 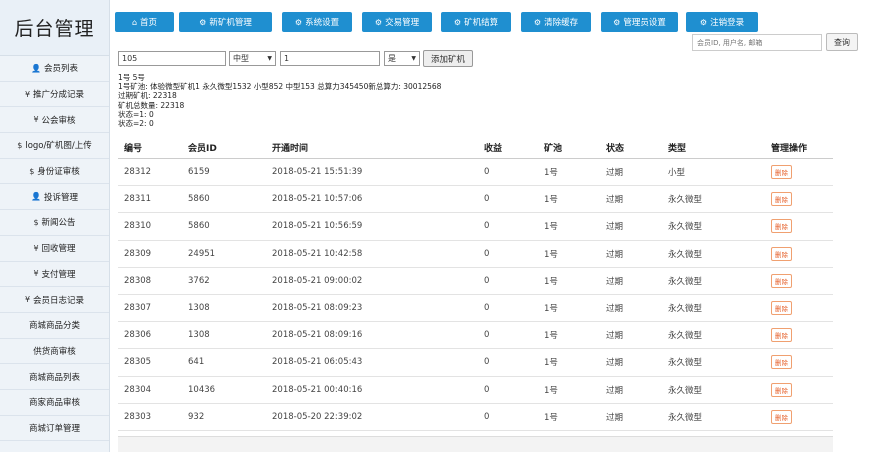 I want to click on sidebar-item: 商城商品分类, so click(x=54, y=326).